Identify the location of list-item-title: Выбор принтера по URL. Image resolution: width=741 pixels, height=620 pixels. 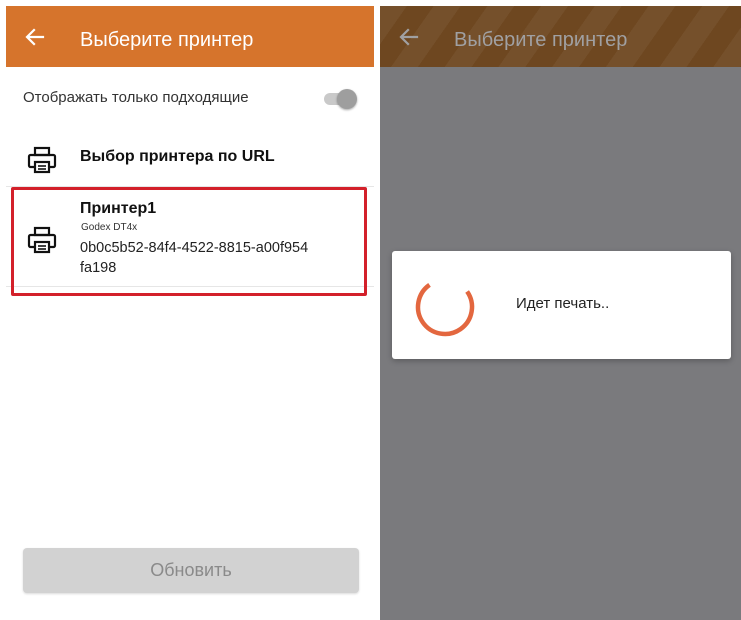
(177, 156).